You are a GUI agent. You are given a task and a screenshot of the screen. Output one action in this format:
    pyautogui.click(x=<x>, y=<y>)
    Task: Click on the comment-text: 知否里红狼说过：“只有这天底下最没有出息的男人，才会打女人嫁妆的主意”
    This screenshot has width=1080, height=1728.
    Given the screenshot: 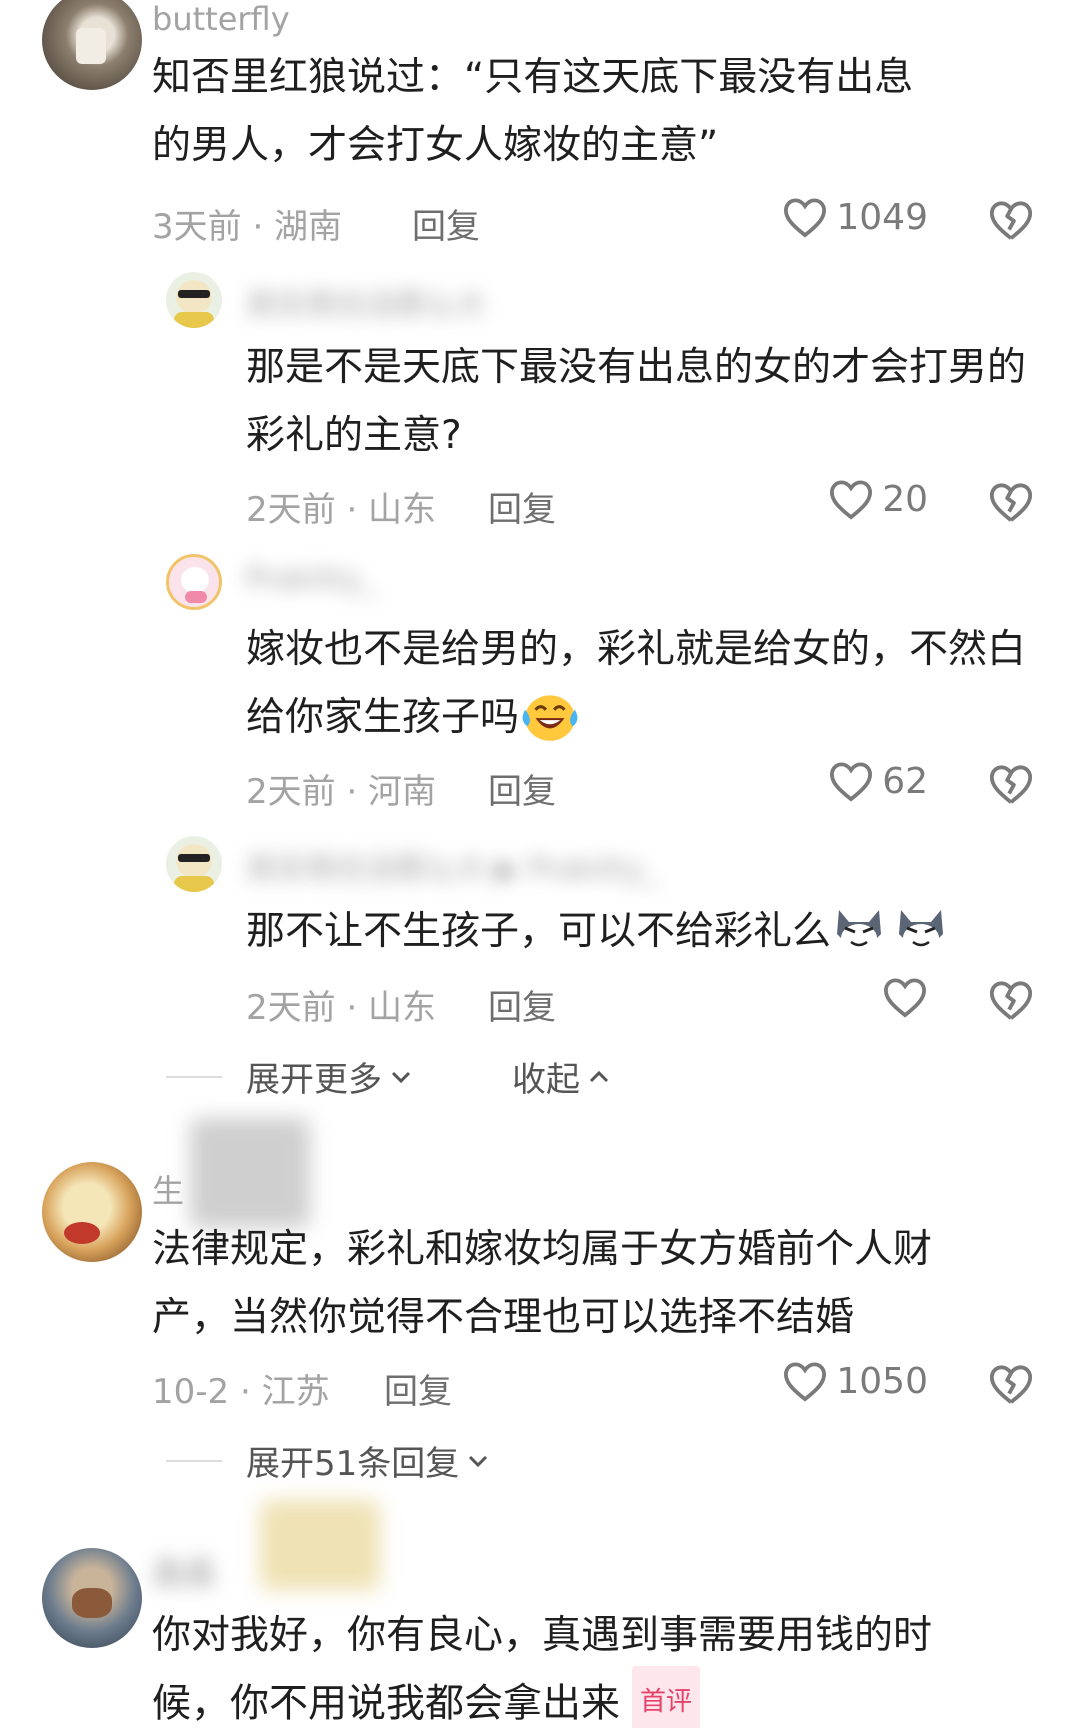 What is the action you would take?
    pyautogui.click(x=533, y=111)
    